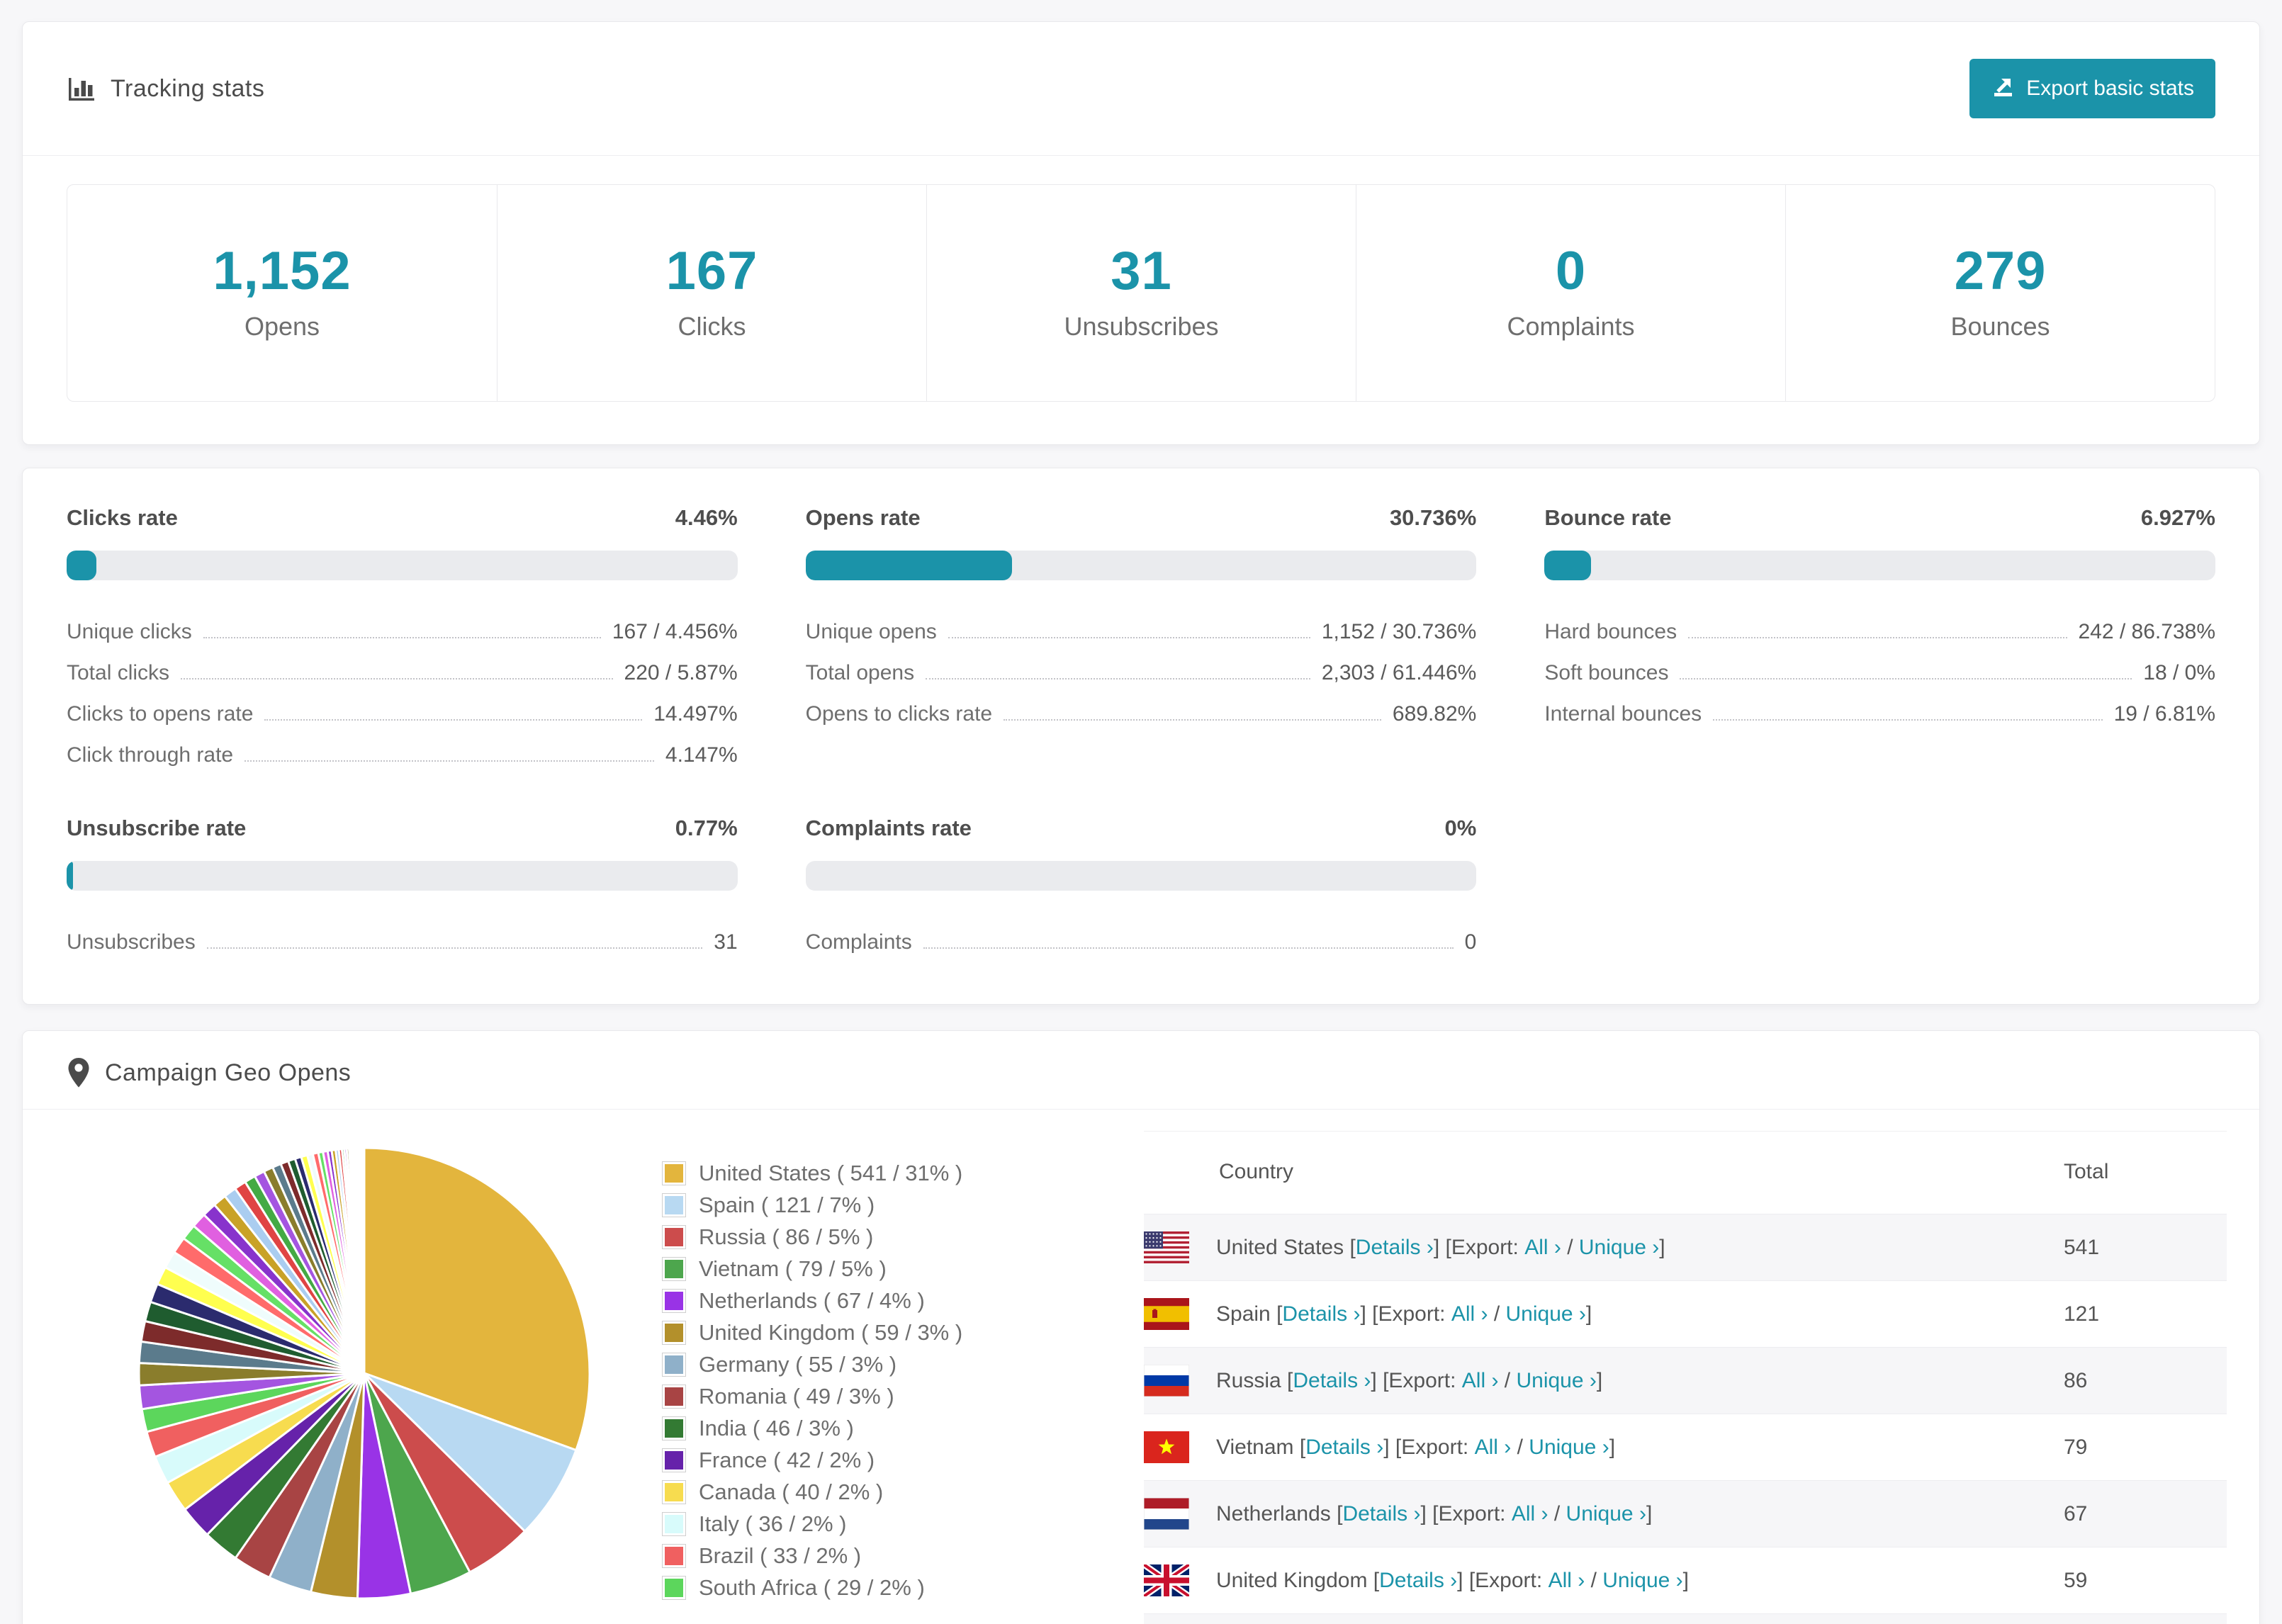 The image size is (2282, 1624). Describe the element at coordinates (1280, 1247) in the screenshot. I see `country-name: United States` at that location.